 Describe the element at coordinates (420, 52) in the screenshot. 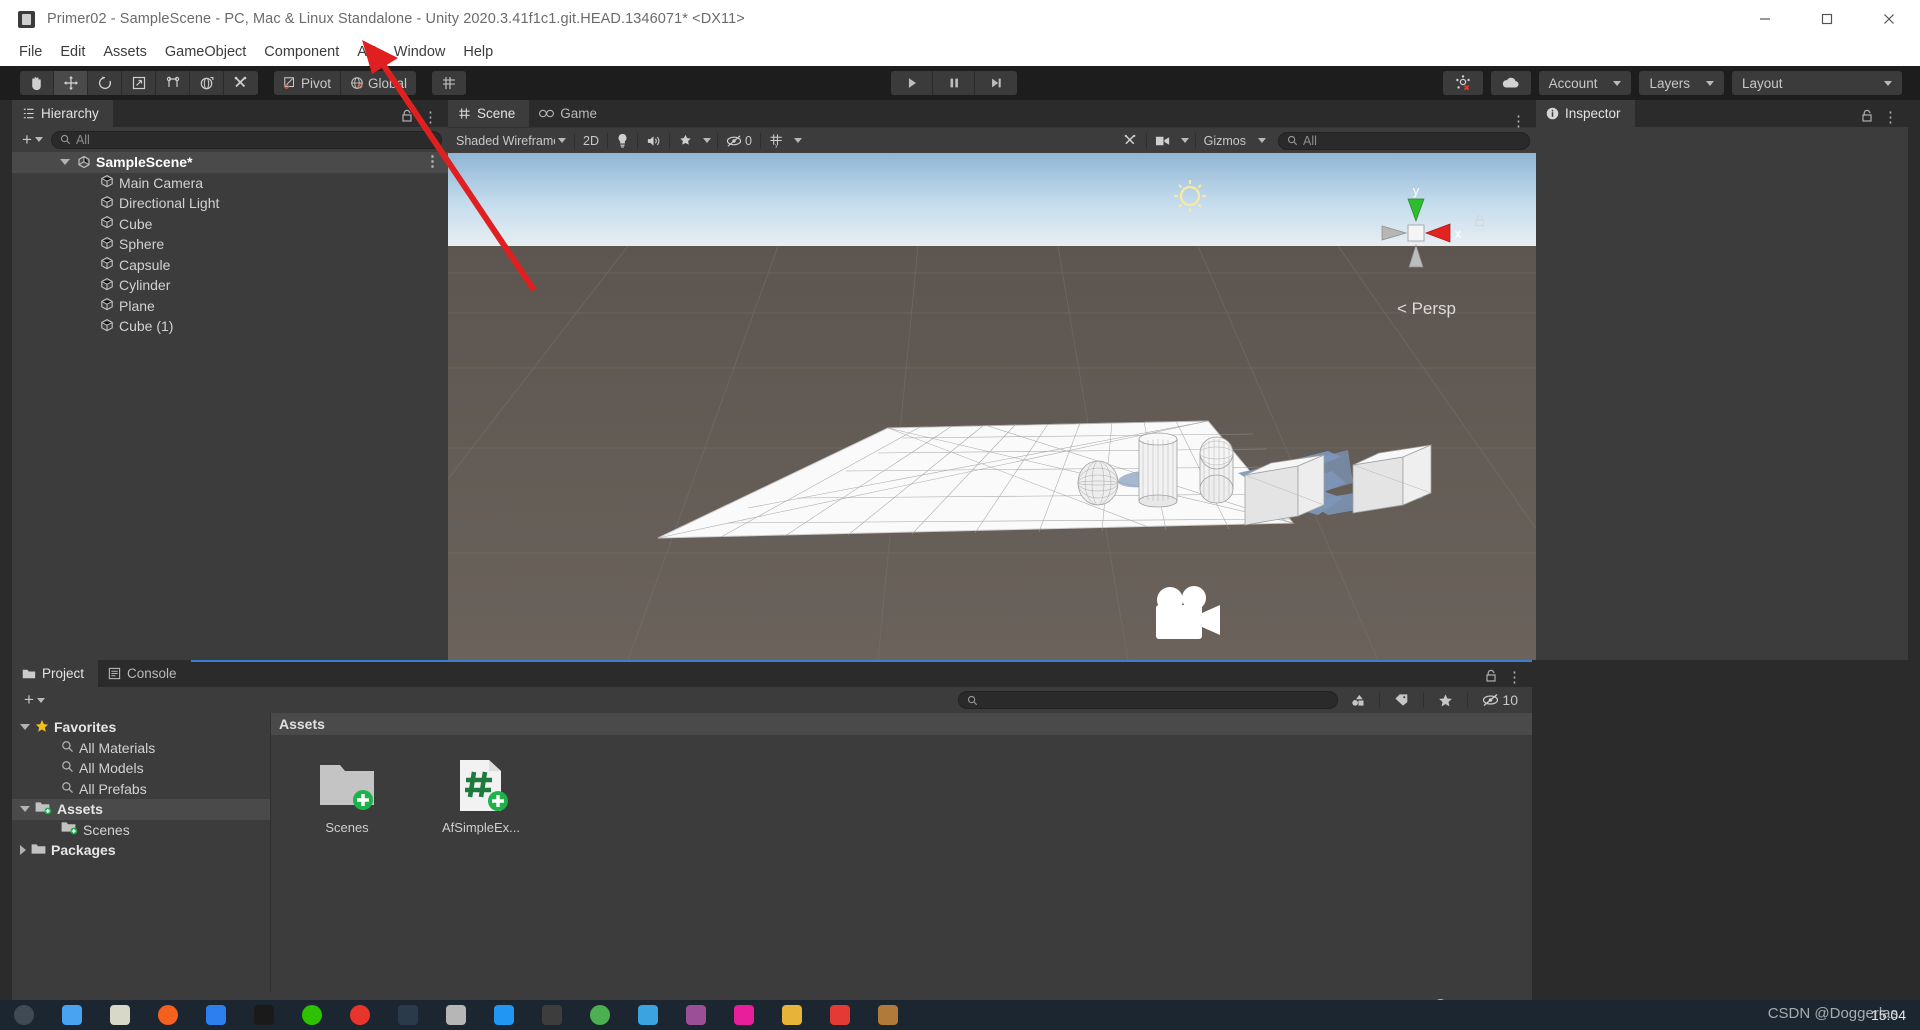

I see `menu-window: Window` at that location.